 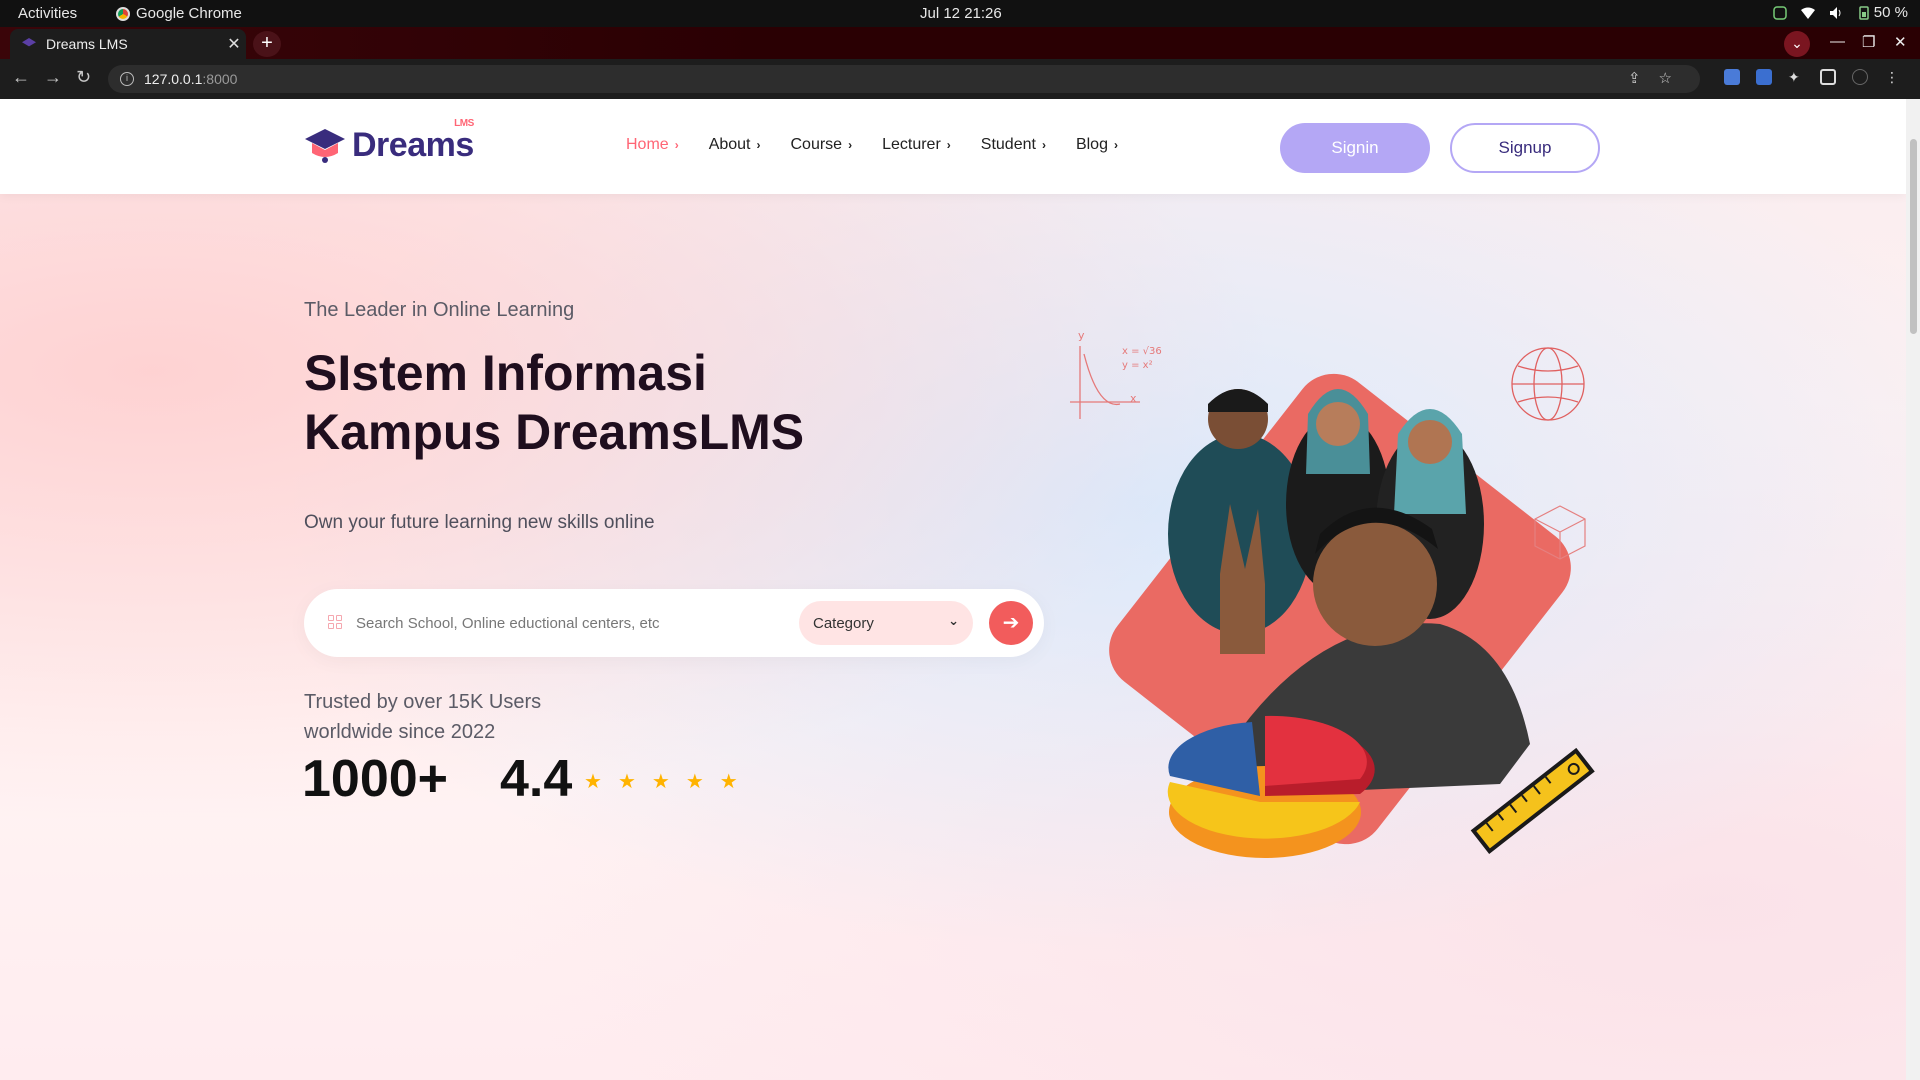 What do you see at coordinates (1137, 365) in the screenshot?
I see `svg-text: y = x²` at bounding box center [1137, 365].